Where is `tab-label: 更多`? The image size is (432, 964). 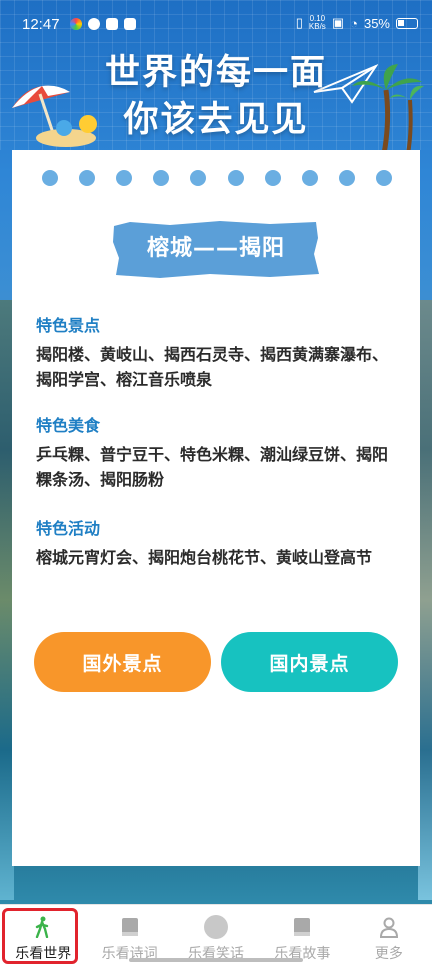
tab-label: 更多 is located at coordinates (388, 954).